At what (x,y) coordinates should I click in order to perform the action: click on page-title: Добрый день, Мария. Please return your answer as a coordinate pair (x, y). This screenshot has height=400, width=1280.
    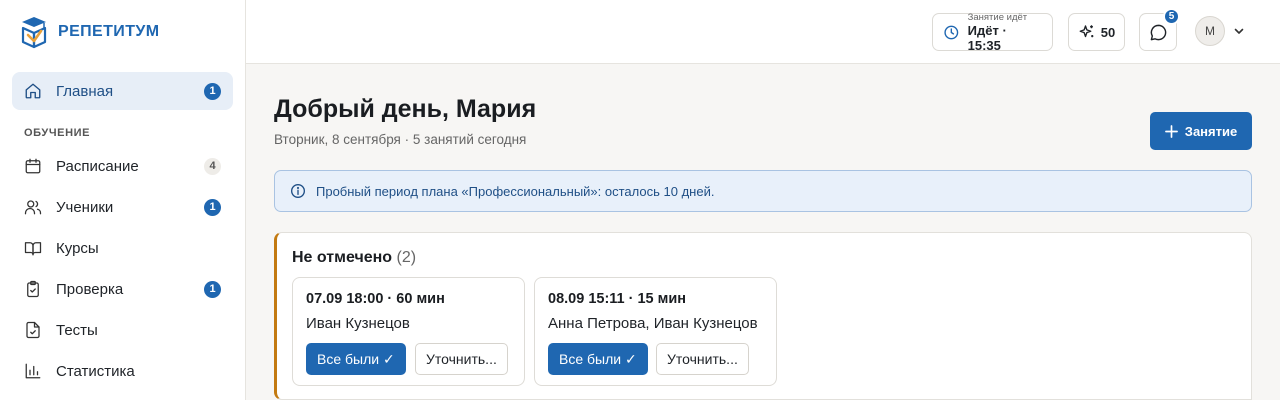
    Looking at the image, I should click on (405, 109).